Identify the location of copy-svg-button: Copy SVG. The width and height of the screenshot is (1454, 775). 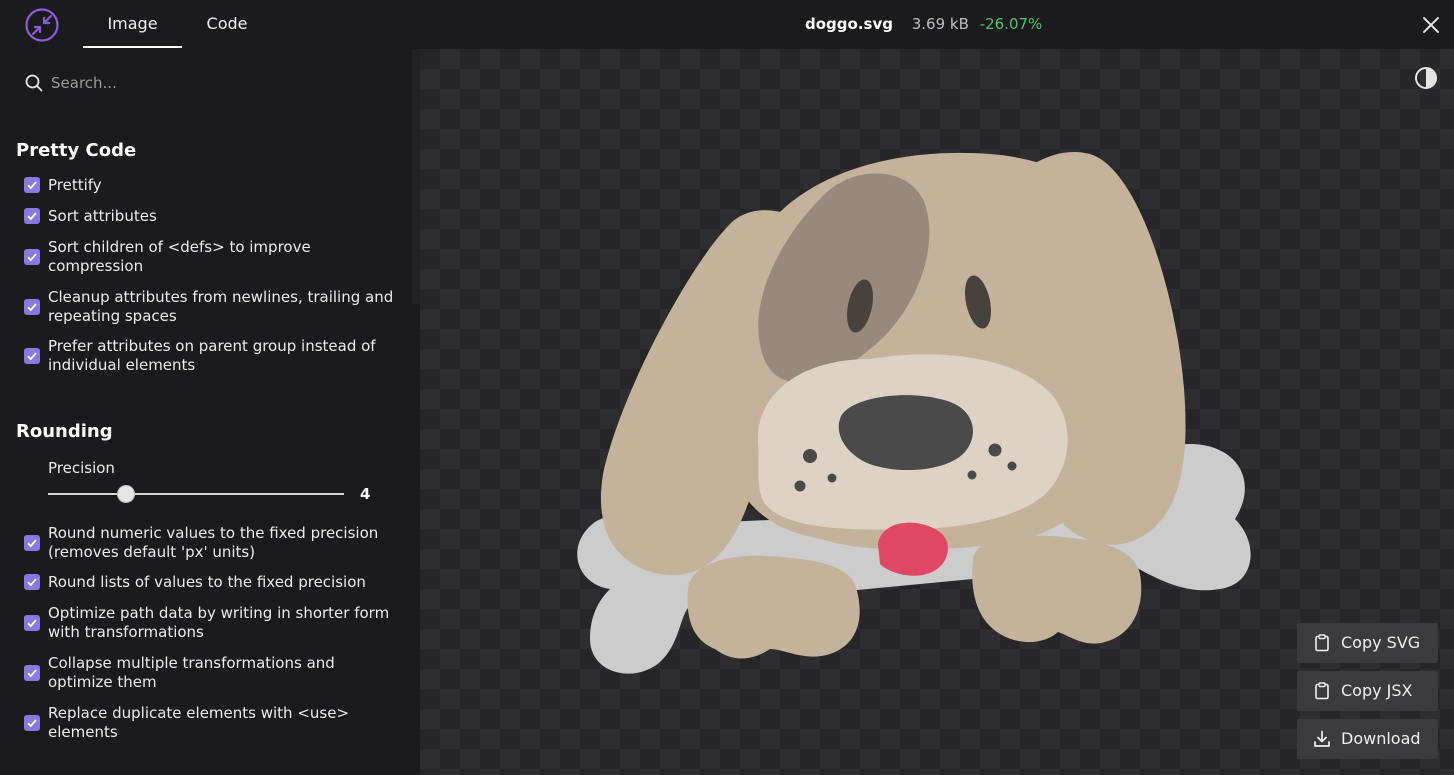
(1367, 643).